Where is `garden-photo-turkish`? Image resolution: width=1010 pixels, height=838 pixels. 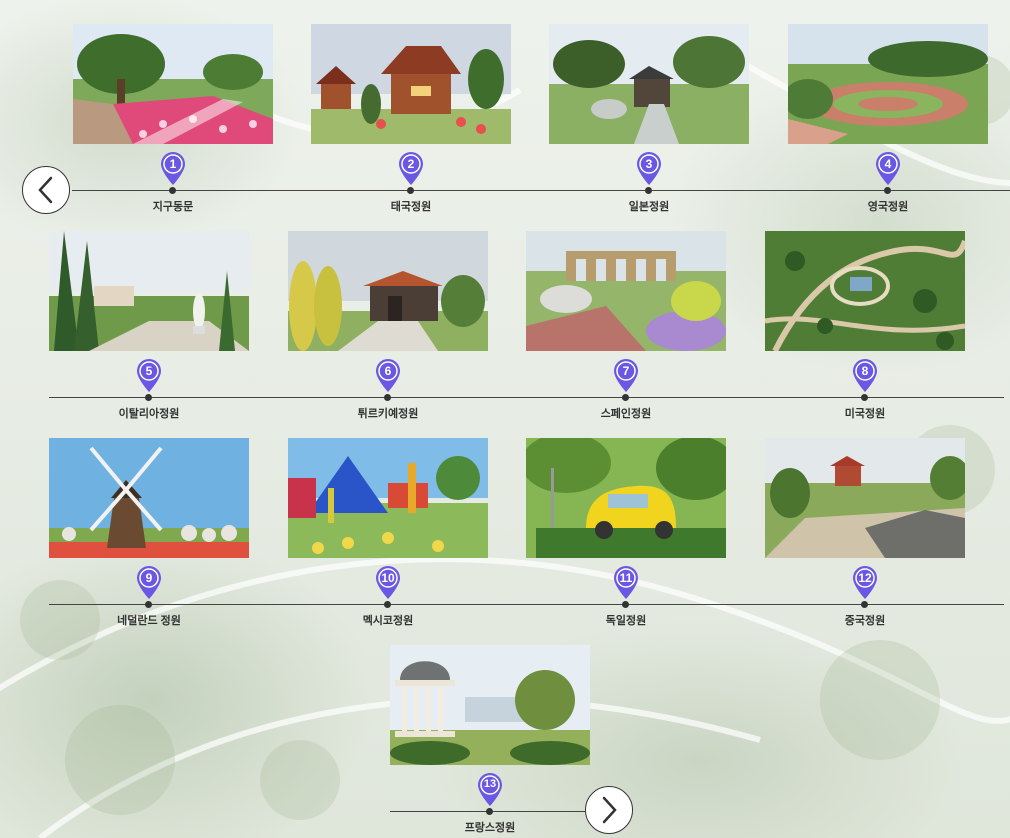 garden-photo-turkish is located at coordinates (388, 291).